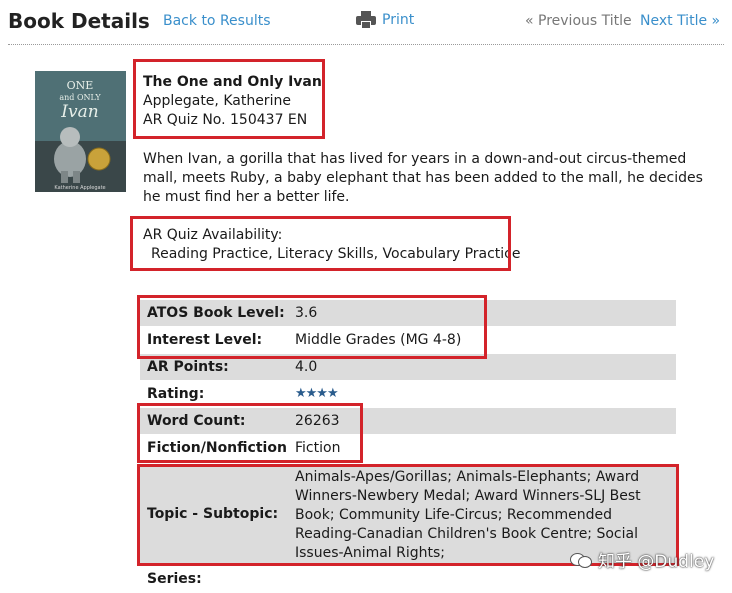 The height and width of the screenshot is (593, 732). What do you see at coordinates (79, 21) in the screenshot?
I see `page-title: Book Details` at bounding box center [79, 21].